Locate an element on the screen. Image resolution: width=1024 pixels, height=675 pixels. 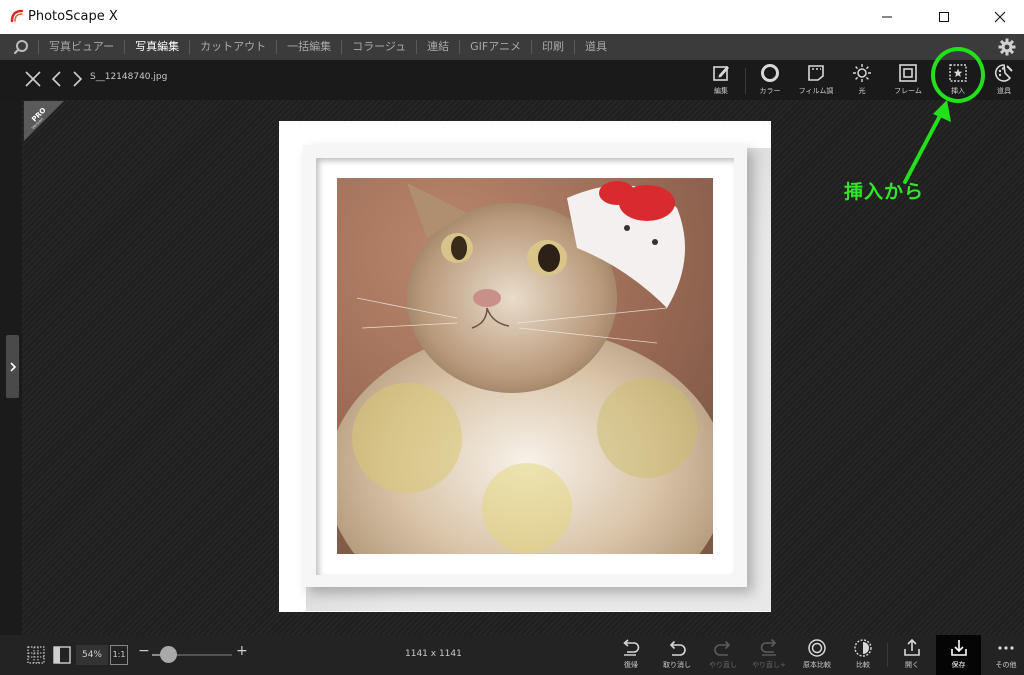
tab-tools: 道具 is located at coordinates (596, 47).